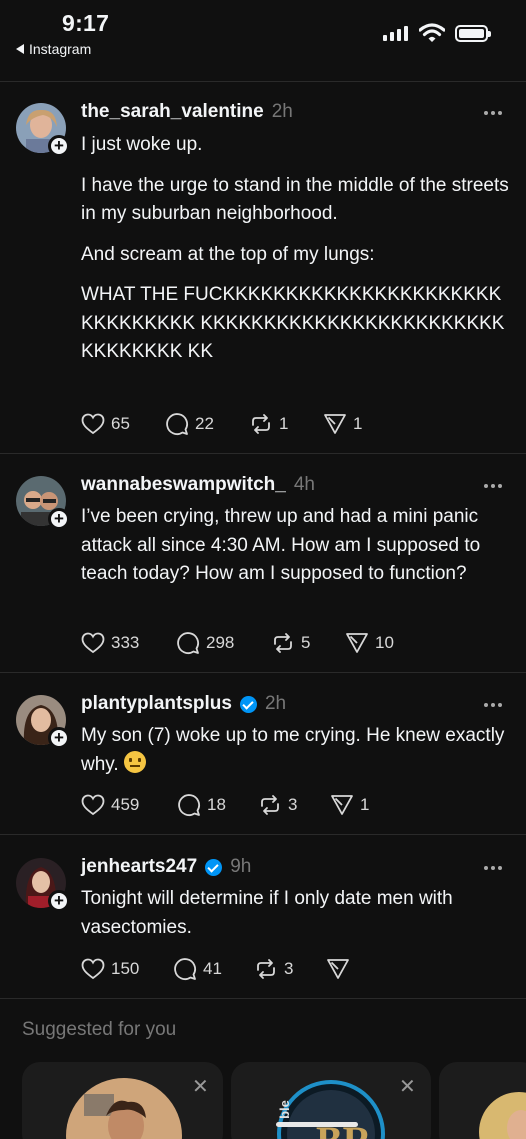 This screenshot has height=1139, width=526. I want to click on like-button: 150, so click(127, 969).